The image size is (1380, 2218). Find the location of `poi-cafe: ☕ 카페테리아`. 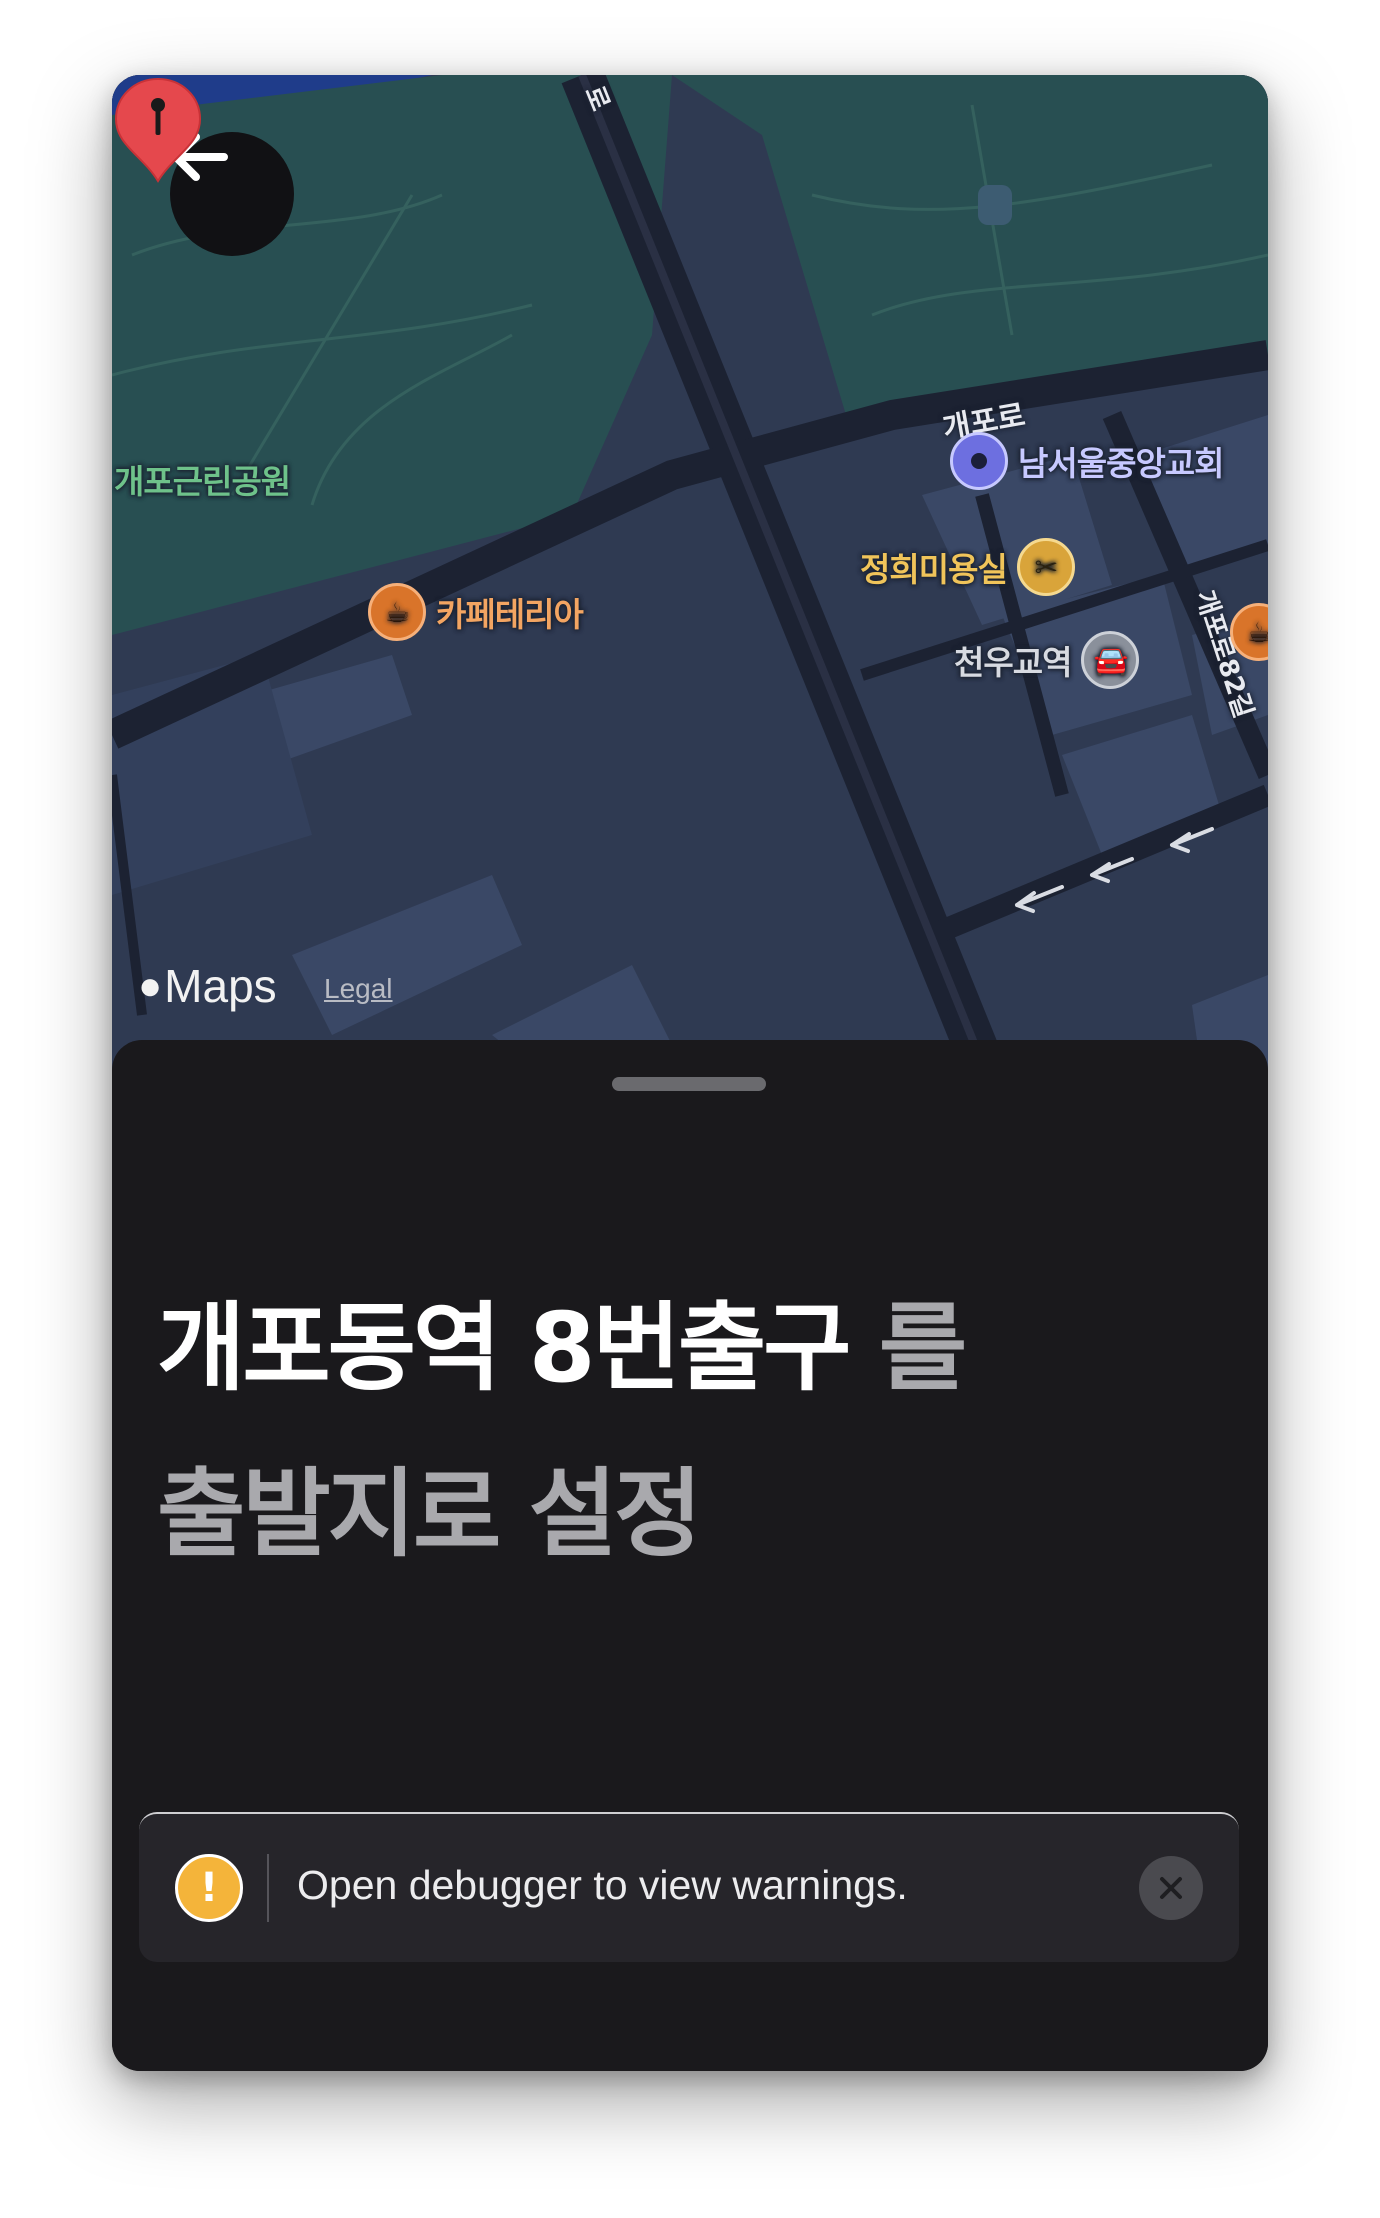

poi-cafe: ☕ 카페테리아 is located at coordinates (476, 612).